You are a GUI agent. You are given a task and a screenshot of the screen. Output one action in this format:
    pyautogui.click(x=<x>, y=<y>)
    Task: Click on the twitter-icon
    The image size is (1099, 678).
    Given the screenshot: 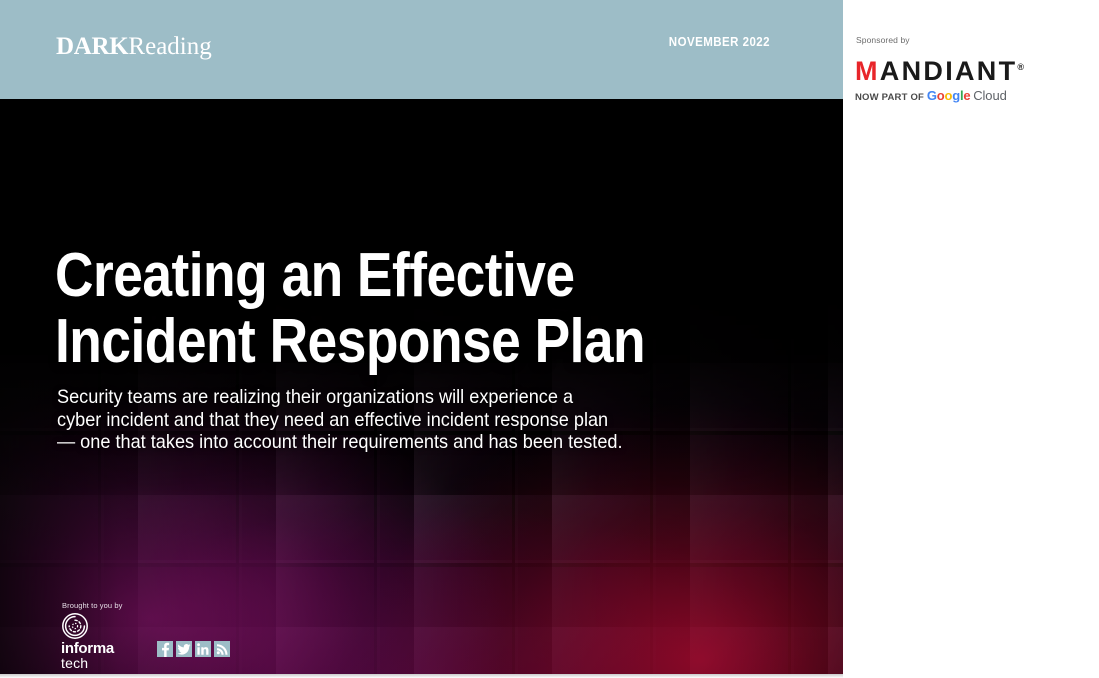 What is the action you would take?
    pyautogui.click(x=184, y=649)
    